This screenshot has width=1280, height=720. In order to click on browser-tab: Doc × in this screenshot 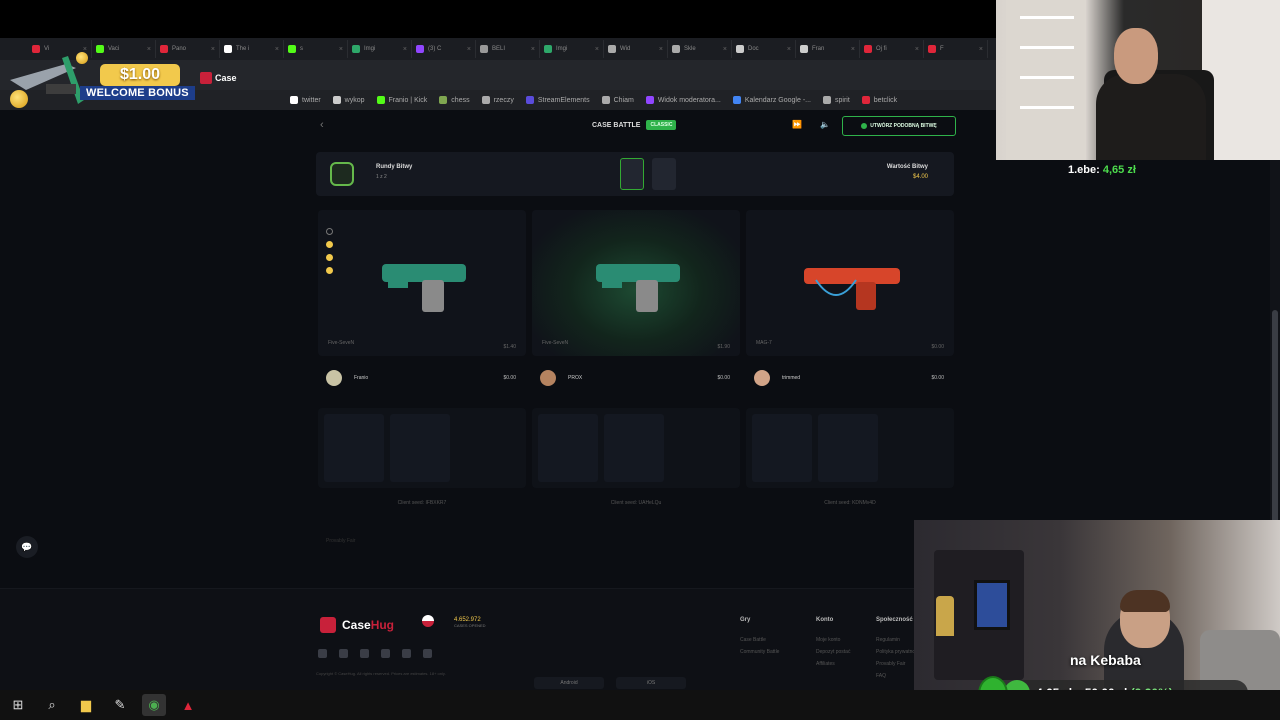, I will do `click(764, 49)`.